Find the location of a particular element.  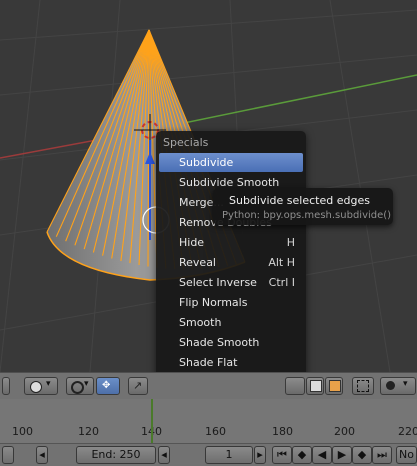

viewport-shading-dropdown: ▾ is located at coordinates (41, 386).